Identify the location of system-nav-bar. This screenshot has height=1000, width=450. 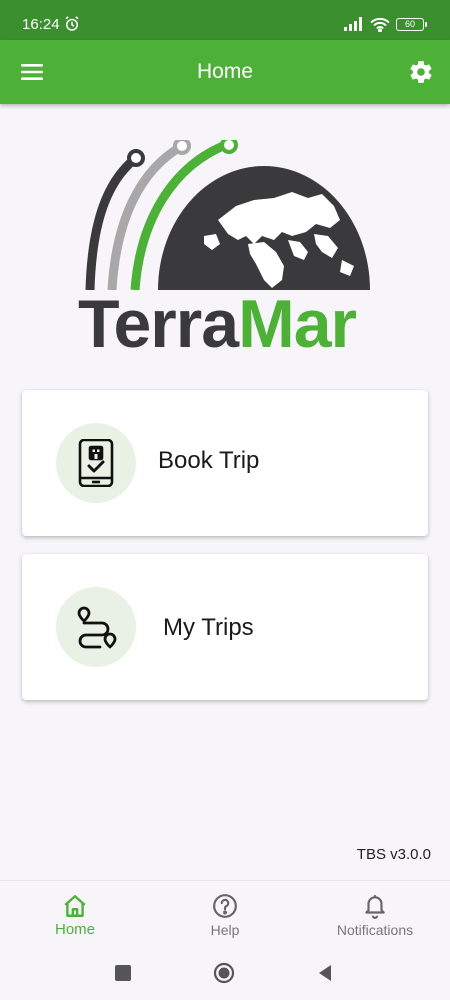
(225, 974).